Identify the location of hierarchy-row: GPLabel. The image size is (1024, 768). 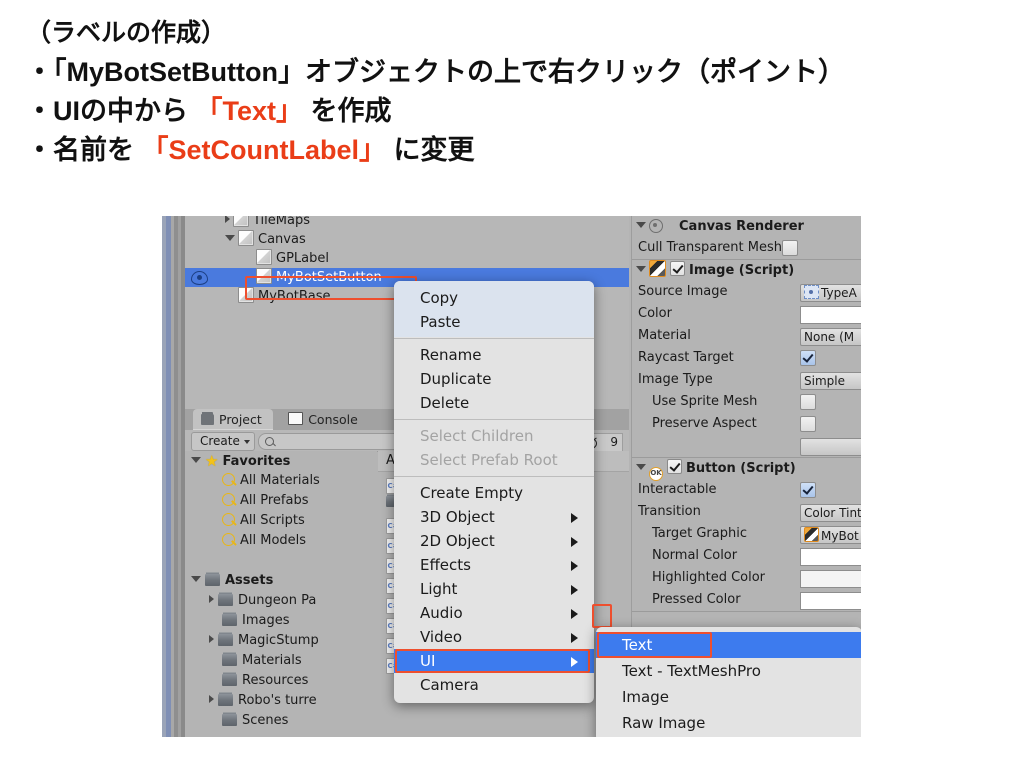
(407, 258).